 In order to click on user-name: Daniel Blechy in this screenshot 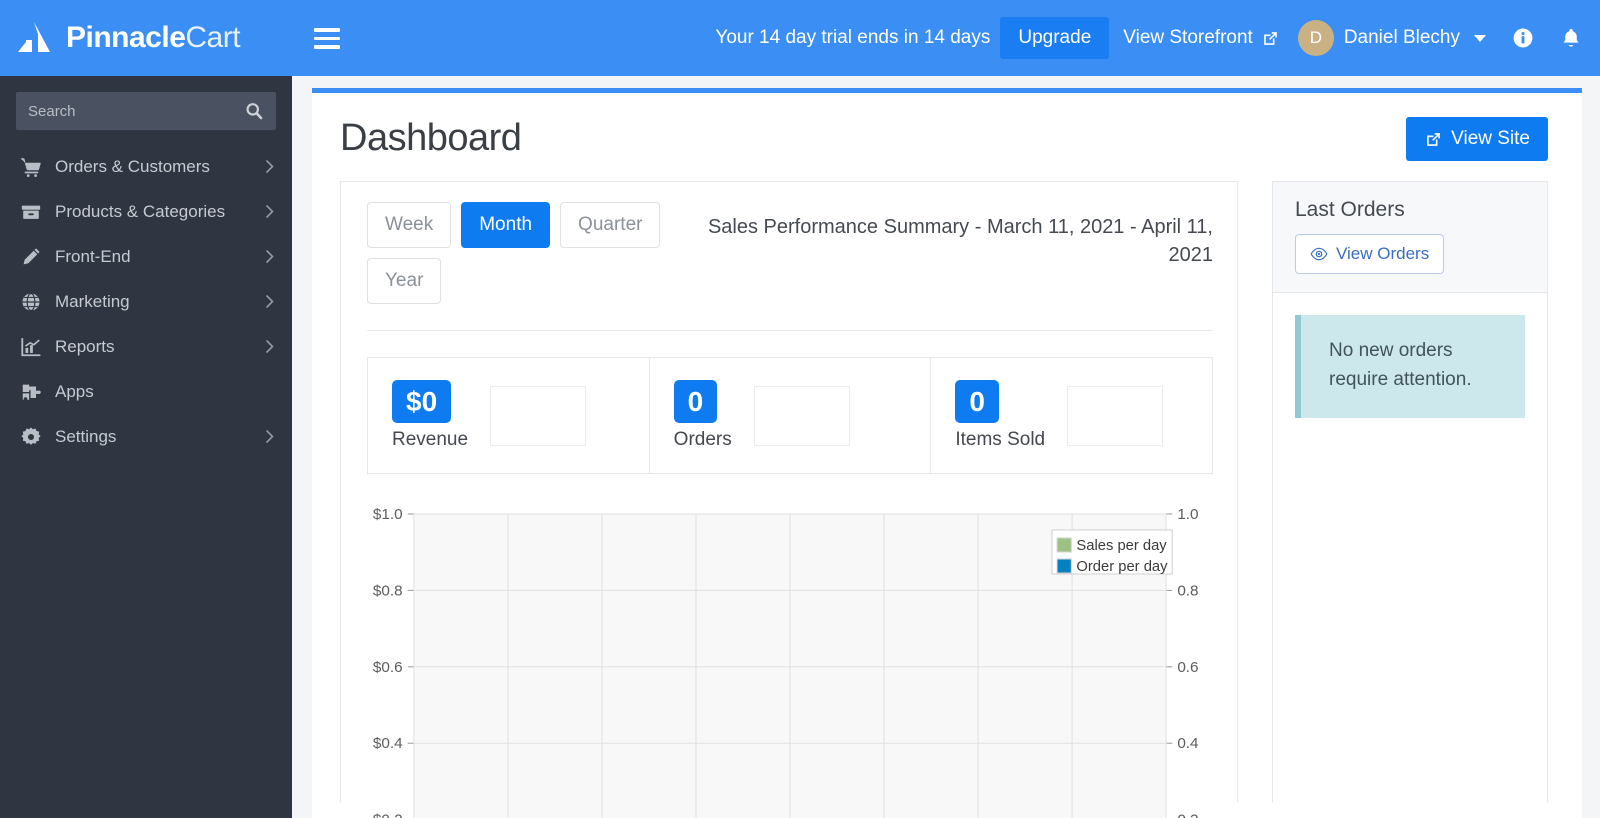, I will do `click(1401, 37)`.